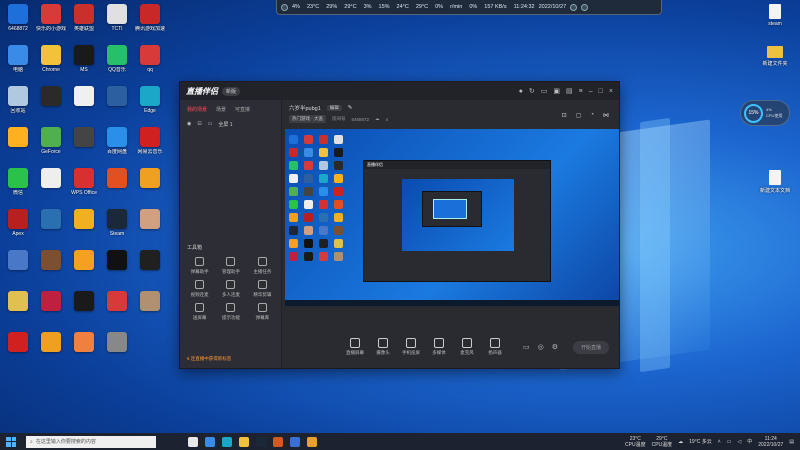 This screenshot has width=800, height=450. I want to click on message-icon: ▭, so click(544, 91).